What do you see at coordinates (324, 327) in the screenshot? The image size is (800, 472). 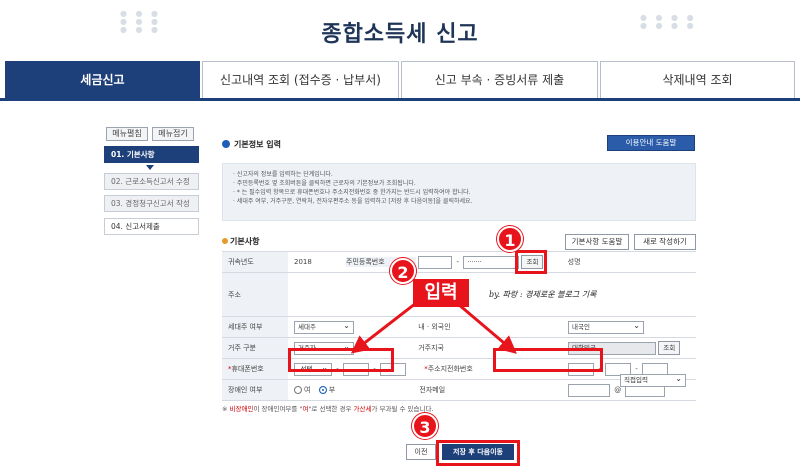 I see `household-select: 세대주` at bounding box center [324, 327].